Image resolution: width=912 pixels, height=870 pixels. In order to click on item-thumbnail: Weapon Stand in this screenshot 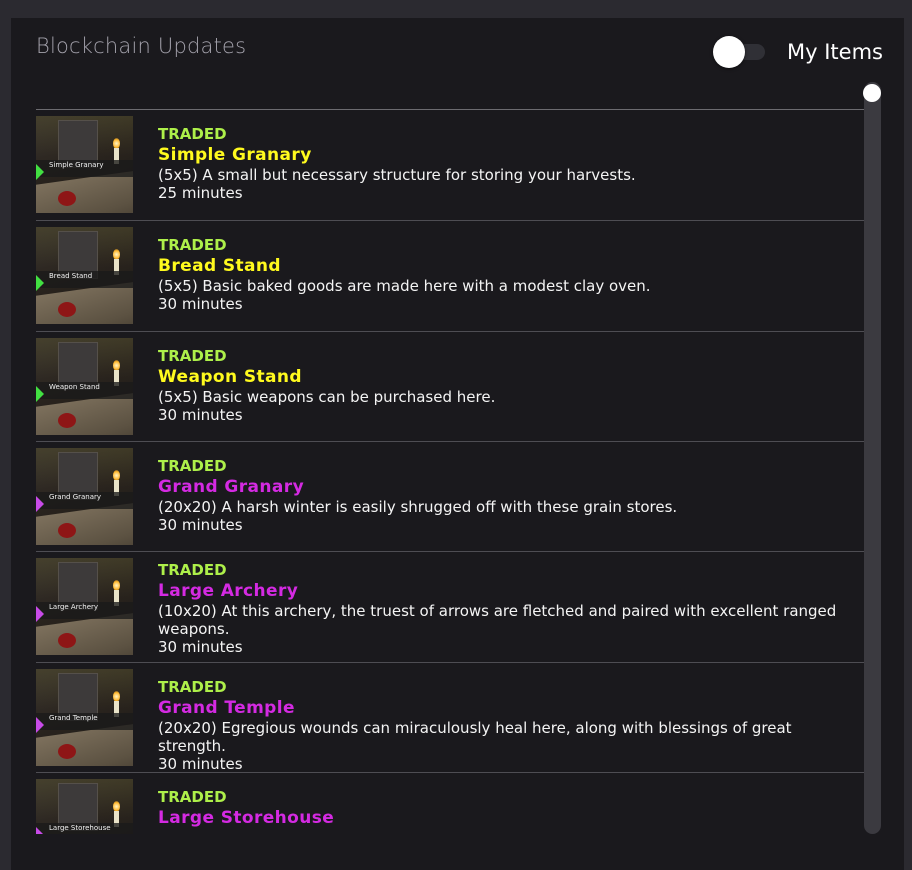, I will do `click(84, 386)`.